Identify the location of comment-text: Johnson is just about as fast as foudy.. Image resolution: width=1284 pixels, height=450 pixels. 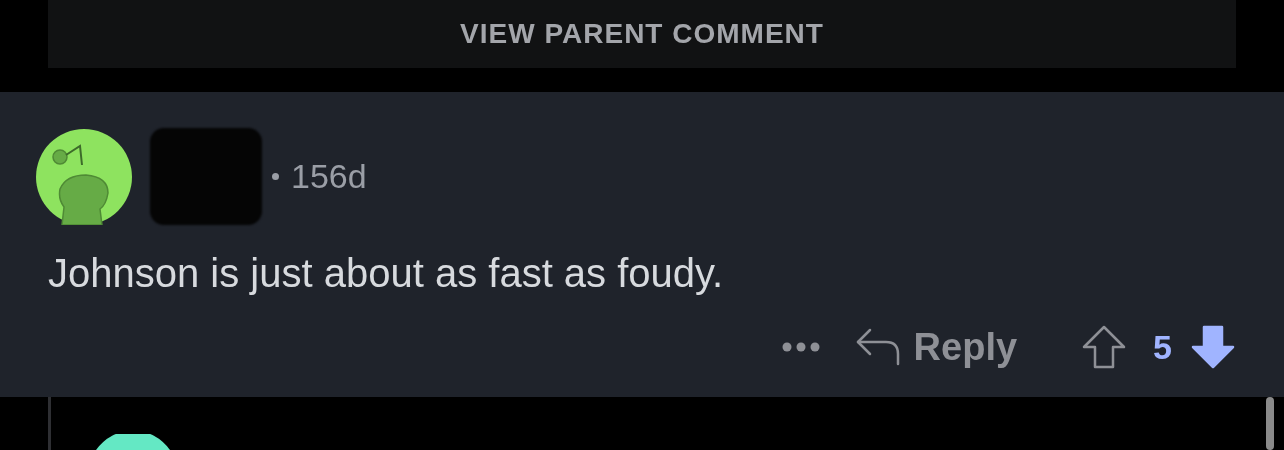
(386, 273).